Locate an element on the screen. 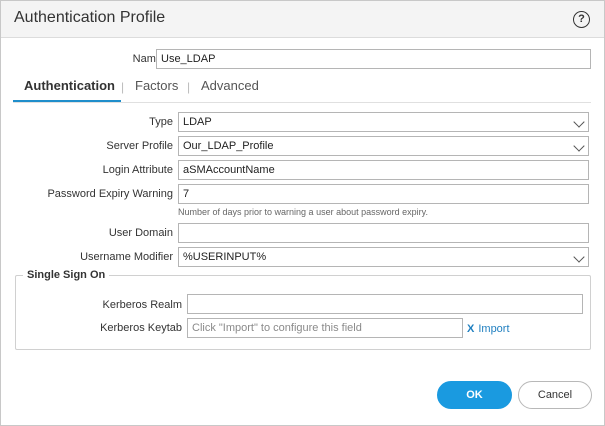 The width and height of the screenshot is (605, 426). kerberos-keytab-label: Kerberos Keytab is located at coordinates (141, 328).